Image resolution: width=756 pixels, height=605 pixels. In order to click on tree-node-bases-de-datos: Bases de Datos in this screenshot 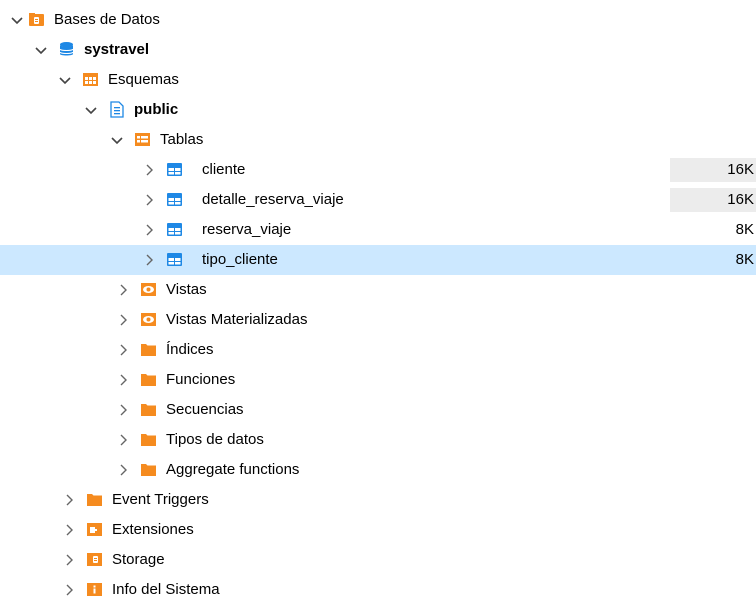, I will do `click(378, 20)`.